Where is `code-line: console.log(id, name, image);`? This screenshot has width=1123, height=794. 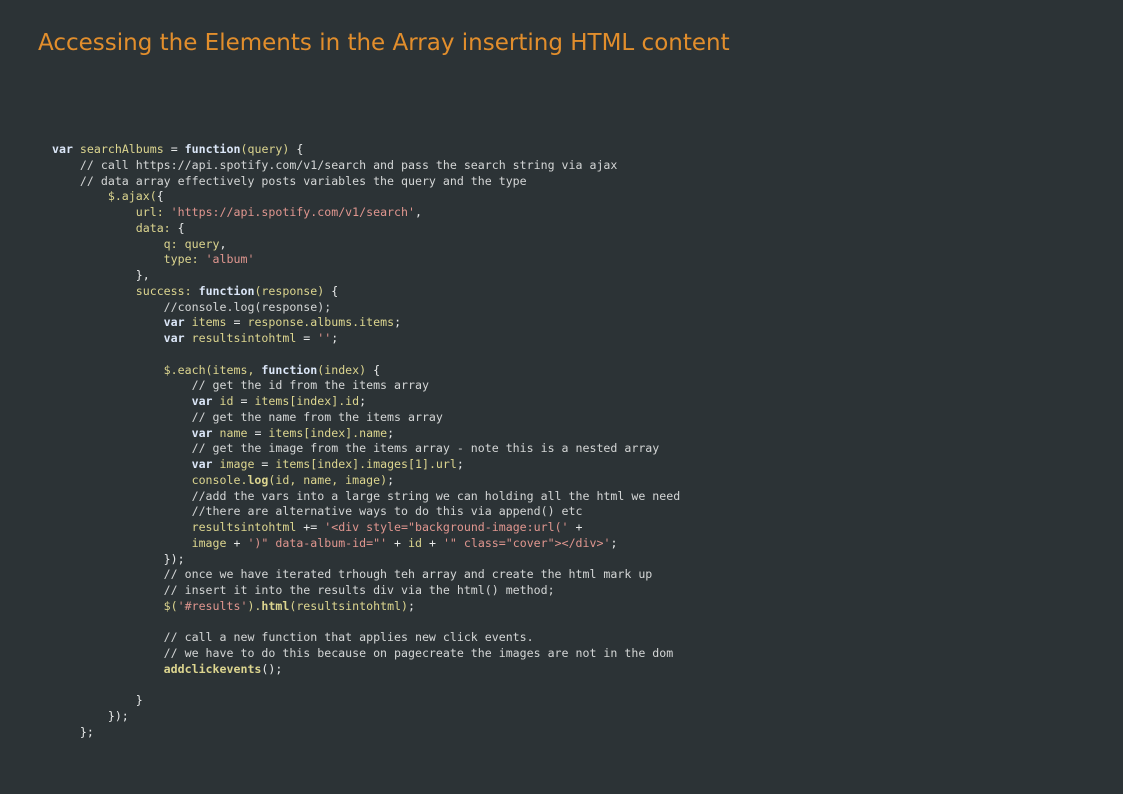 code-line: console.log(id, name, image); is located at coordinates (366, 481).